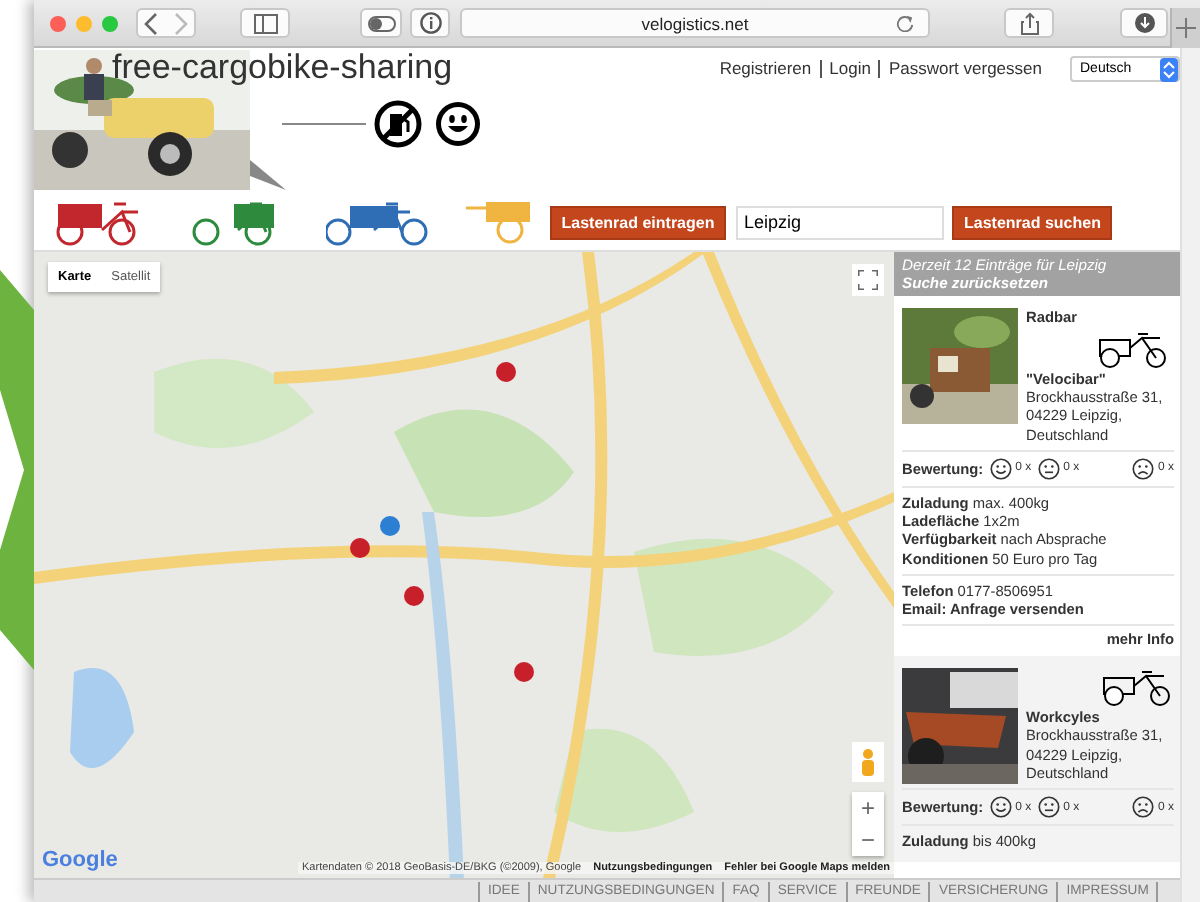  I want to click on share-icon, so click(1029, 23).